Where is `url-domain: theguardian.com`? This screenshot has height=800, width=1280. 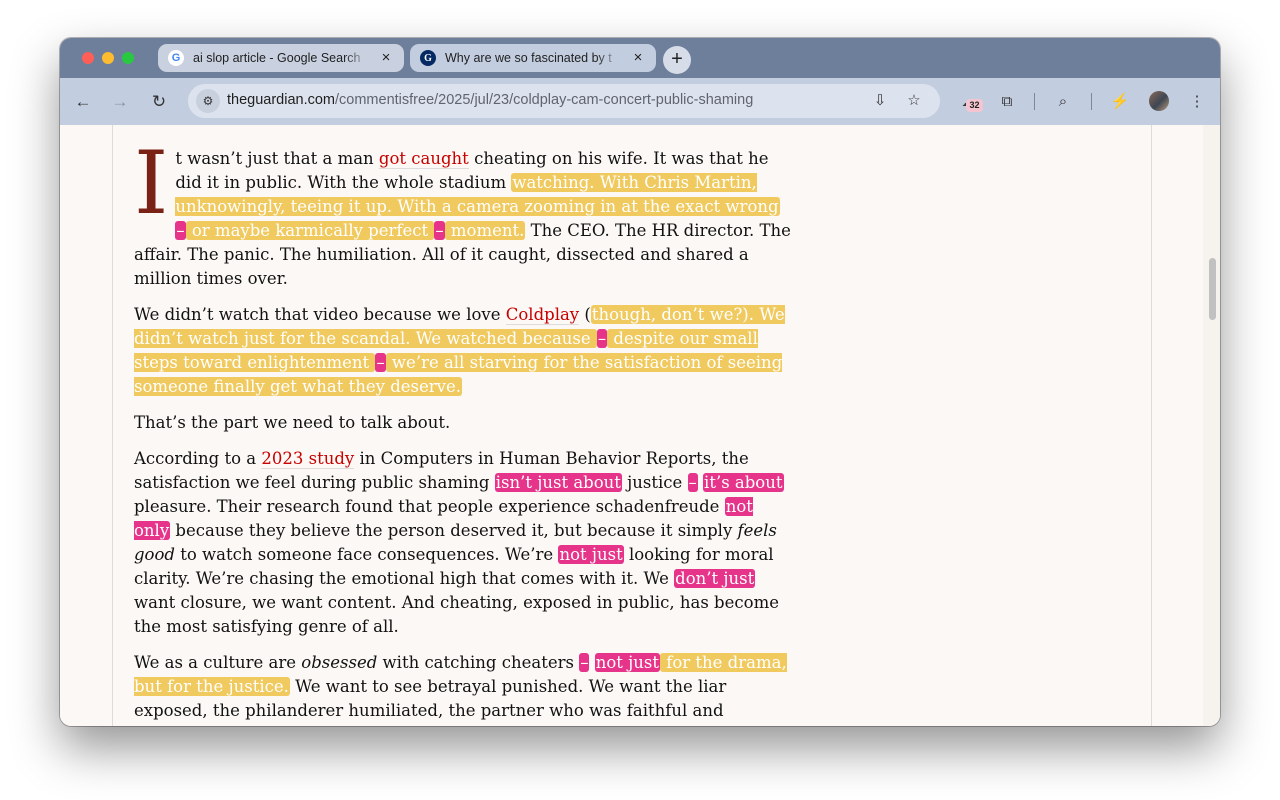
url-domain: theguardian.com is located at coordinates (281, 100).